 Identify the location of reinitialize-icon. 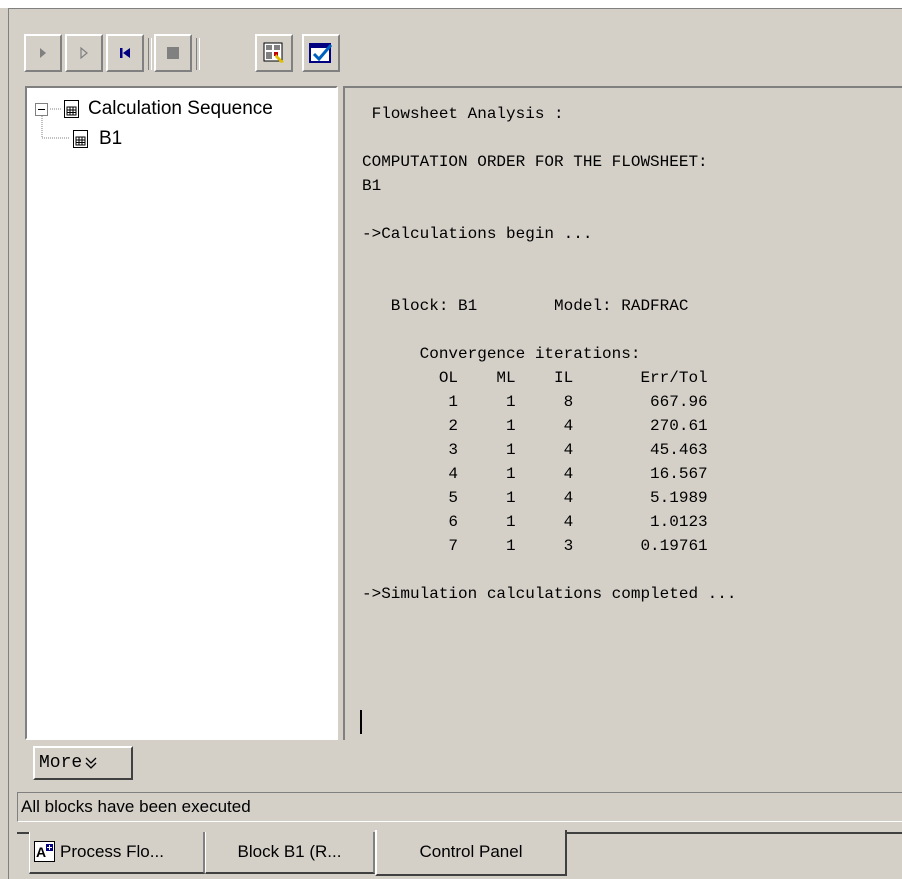
(125, 53).